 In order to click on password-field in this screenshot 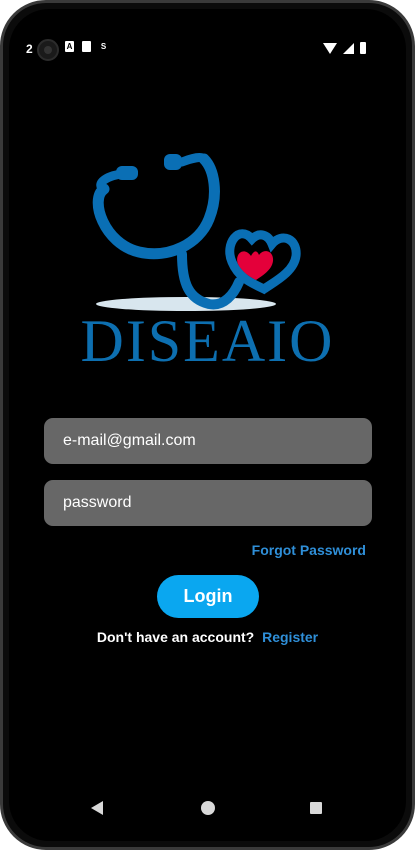, I will do `click(208, 503)`.